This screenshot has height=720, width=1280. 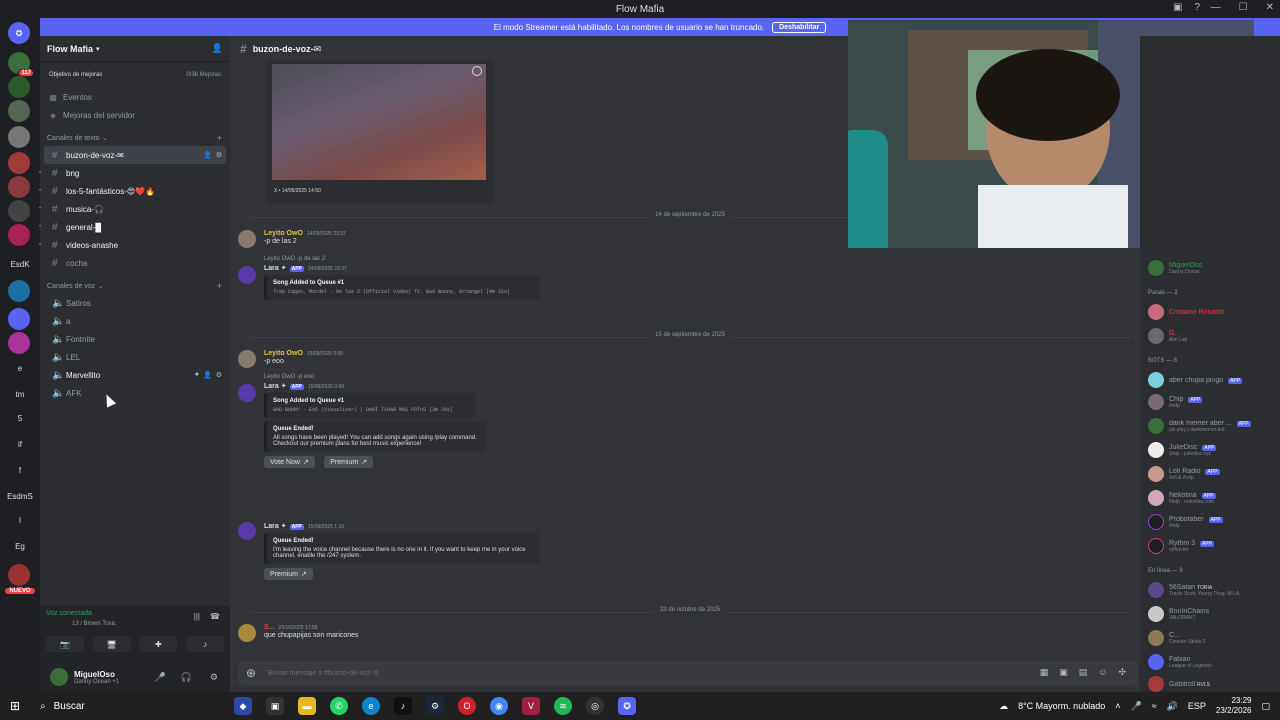 I want to click on boost-goal: Objetivo de mejoras 0/36 Mejoras, so click(x=135, y=75).